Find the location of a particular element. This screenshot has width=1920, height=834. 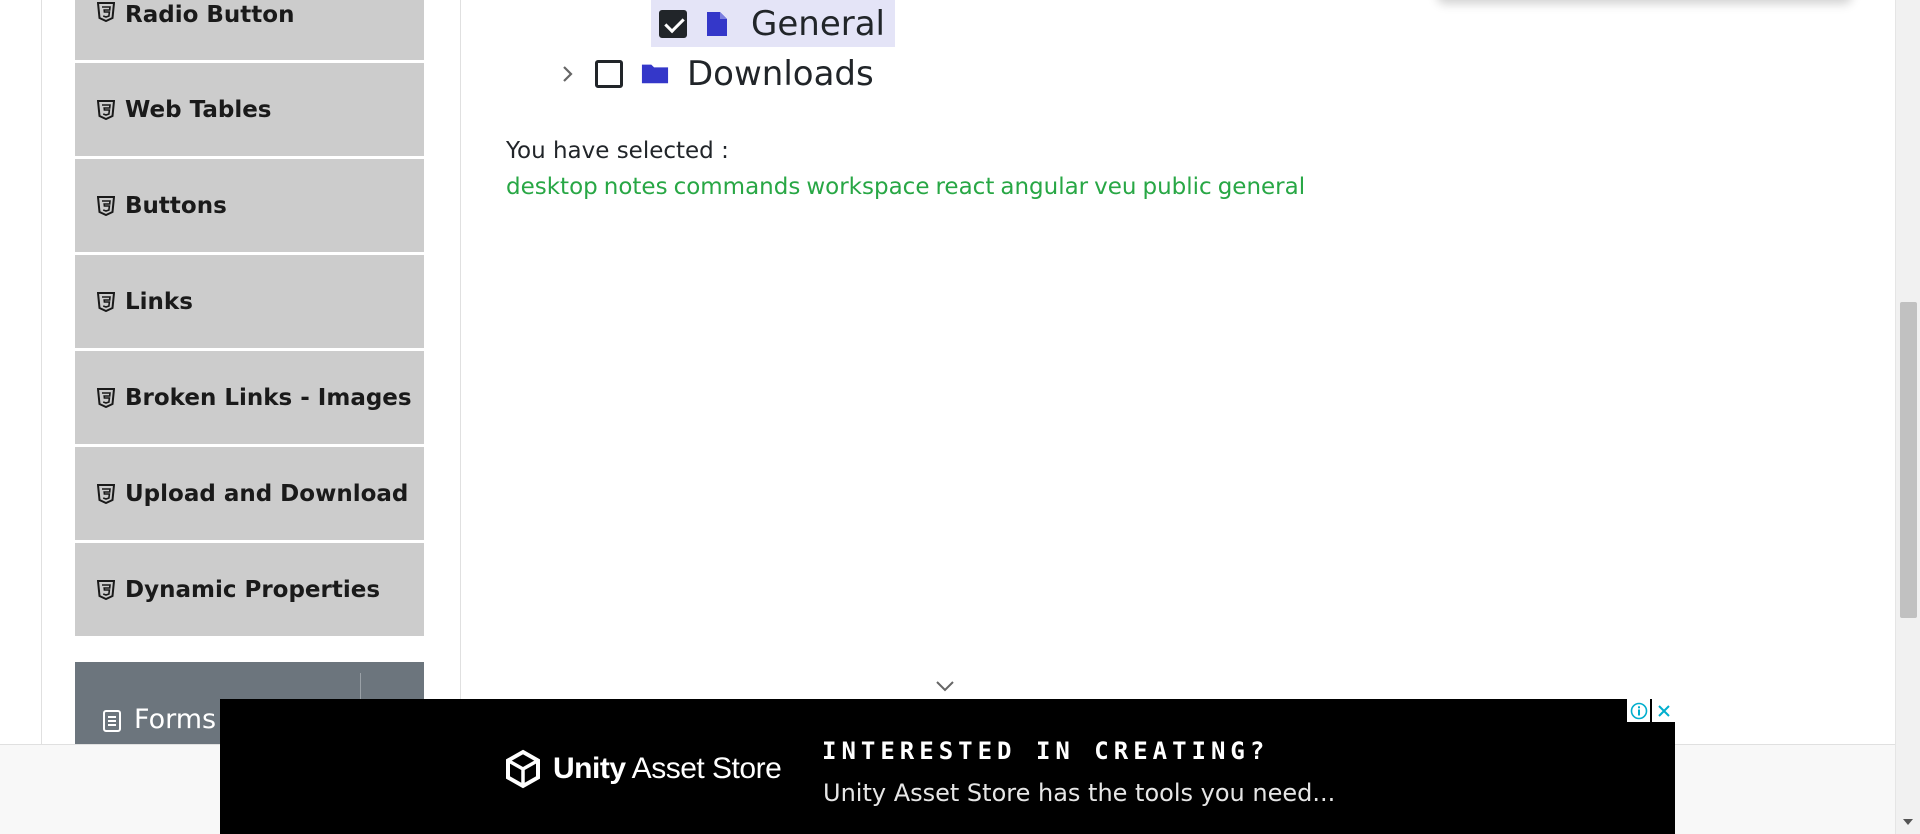

sidebar-item-broken-links-images: Broken Links - Images is located at coordinates (249, 398).